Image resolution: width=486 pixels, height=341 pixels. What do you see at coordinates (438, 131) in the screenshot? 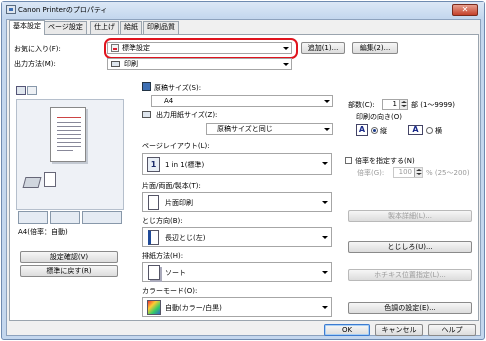
I see `landscape-label: 横` at bounding box center [438, 131].